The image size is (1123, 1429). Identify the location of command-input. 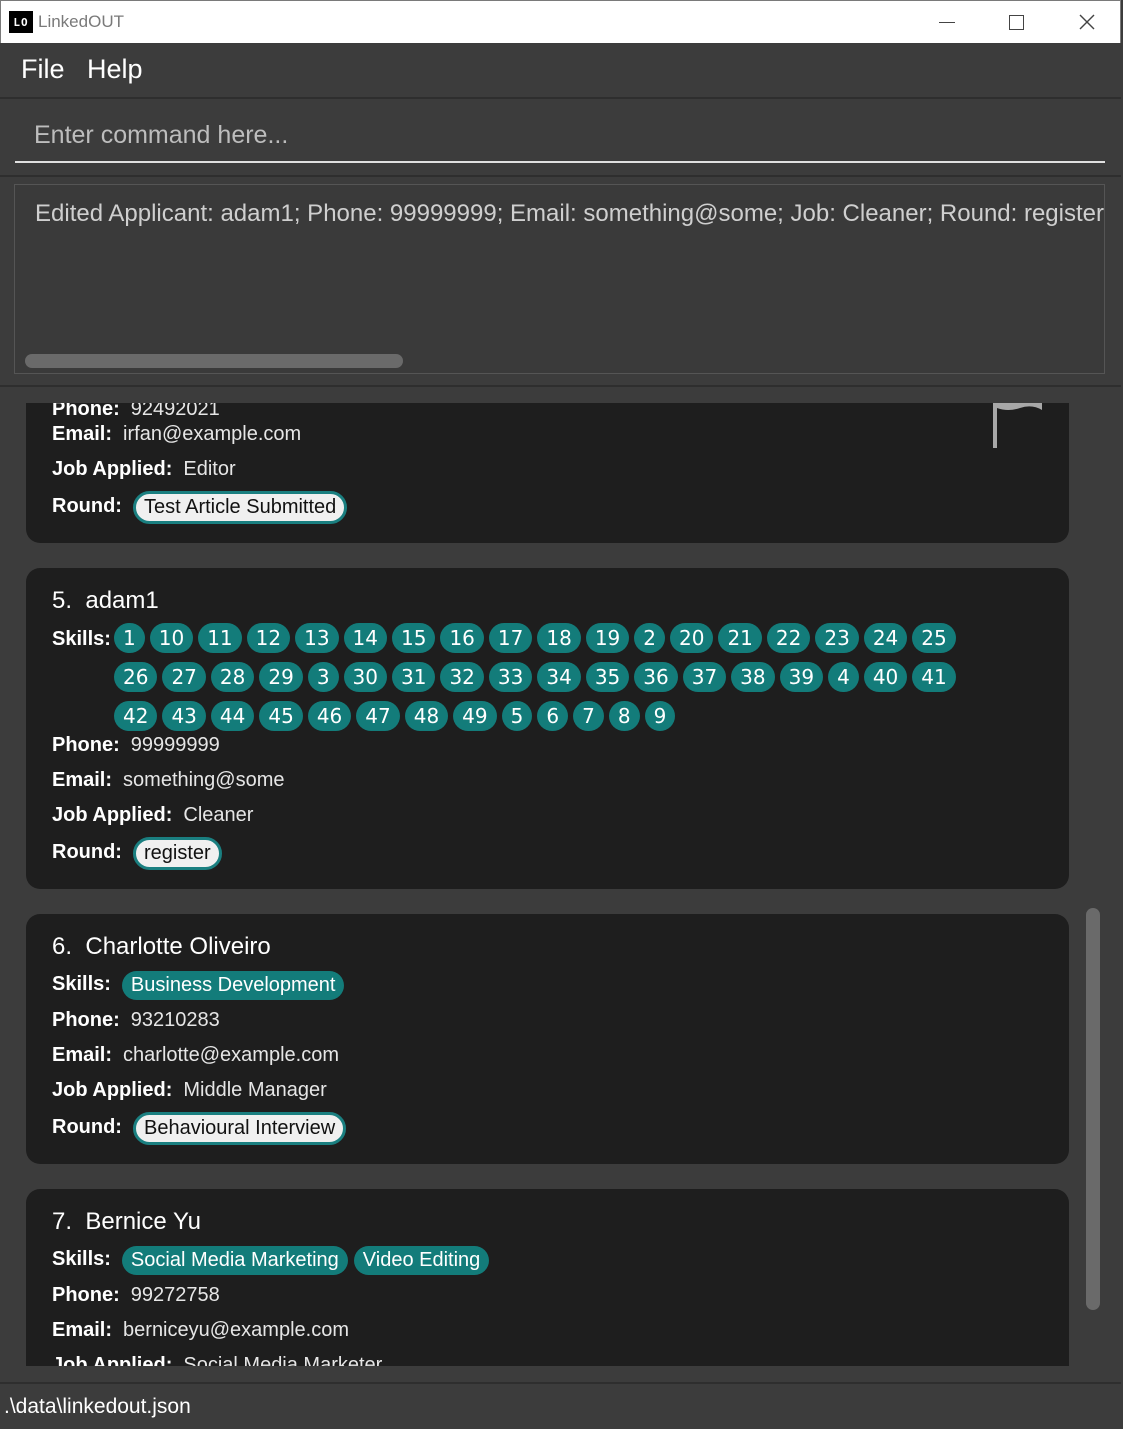
(560, 136).